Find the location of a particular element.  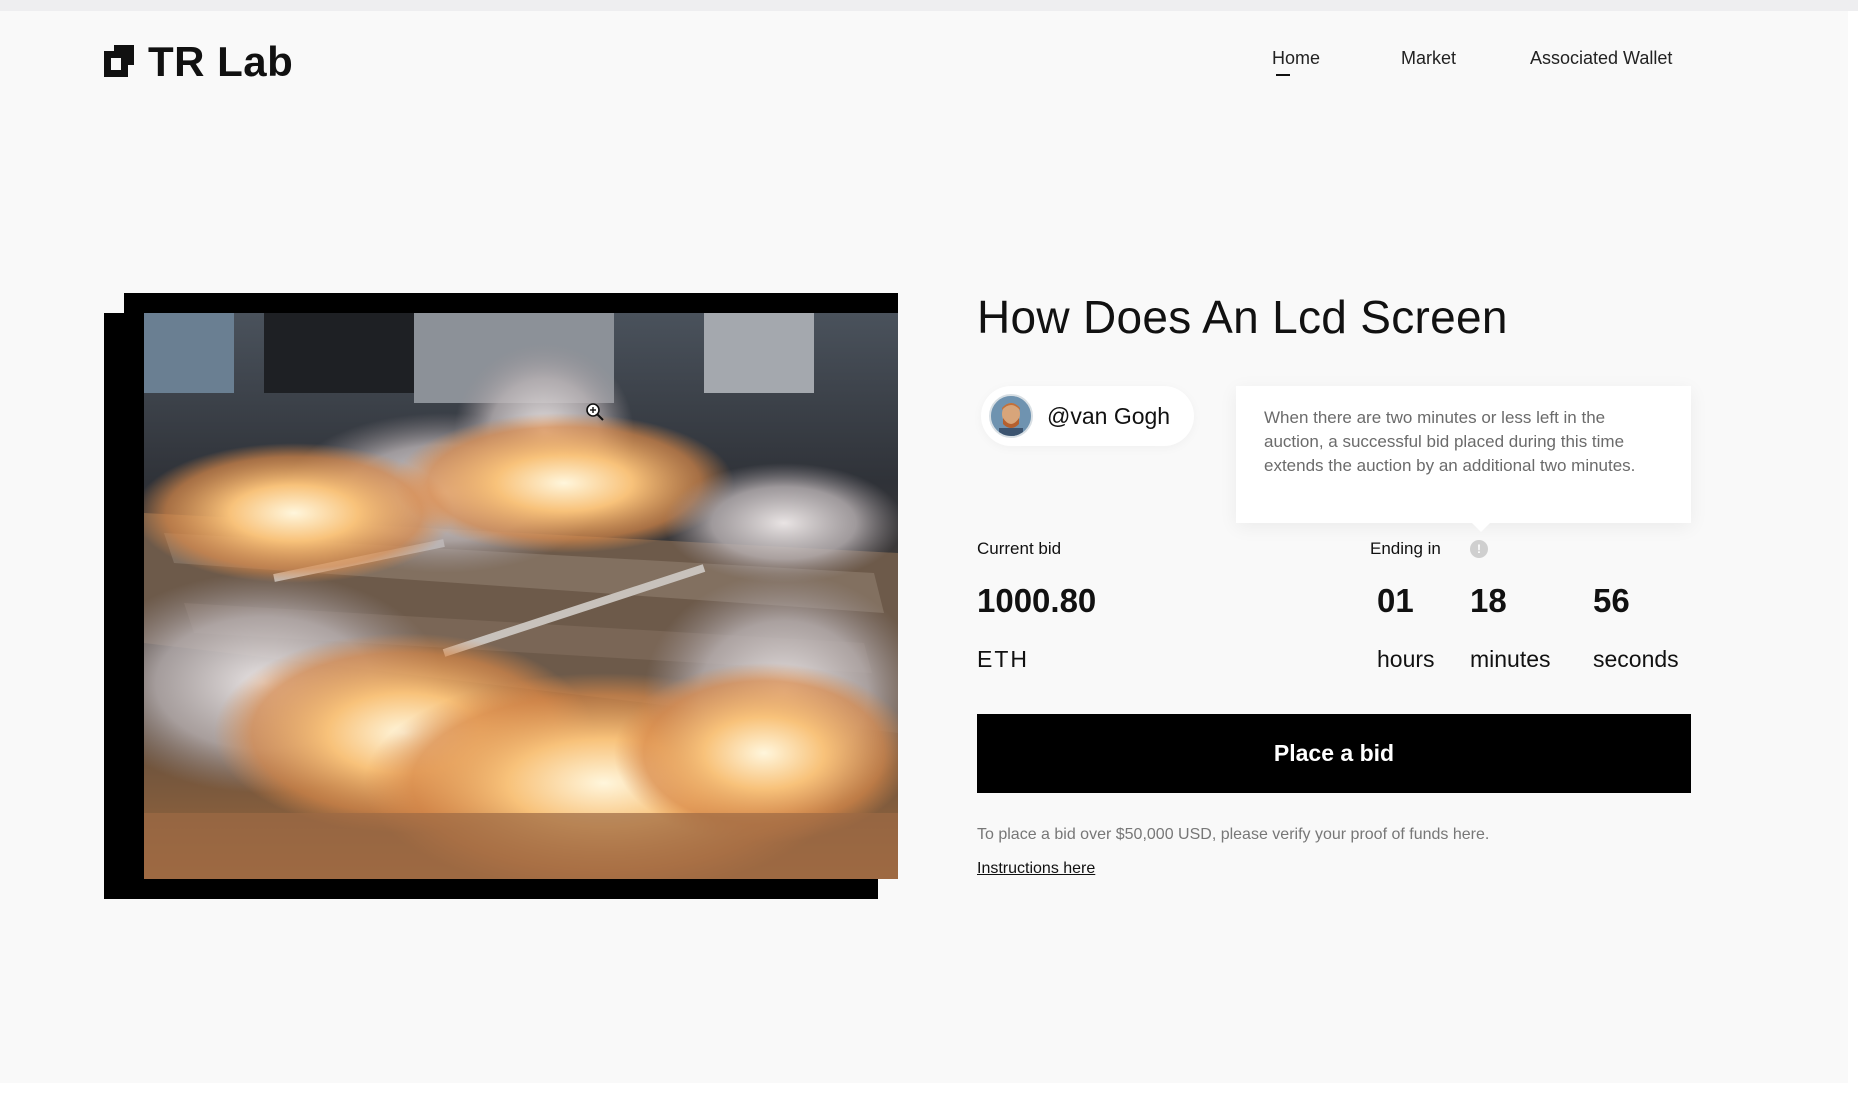

nav-item-market: Market is located at coordinates (1428, 58).